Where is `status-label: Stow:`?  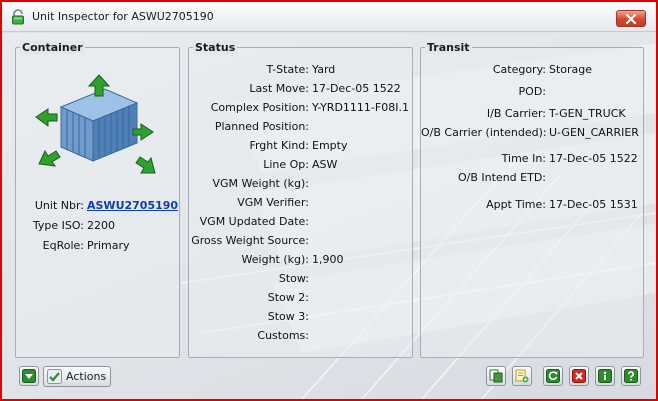
status-label: Stow: is located at coordinates (293, 278).